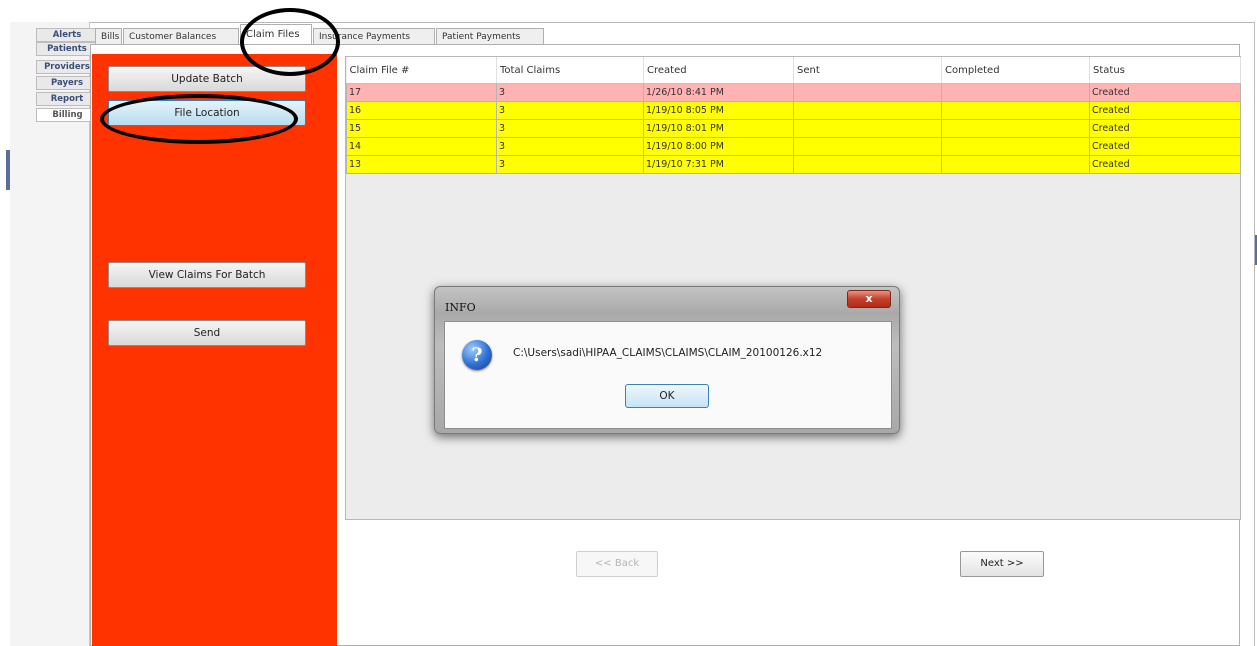 The width and height of the screenshot is (1257, 646). I want to click on nav-item-providers: Providers, so click(67, 67).